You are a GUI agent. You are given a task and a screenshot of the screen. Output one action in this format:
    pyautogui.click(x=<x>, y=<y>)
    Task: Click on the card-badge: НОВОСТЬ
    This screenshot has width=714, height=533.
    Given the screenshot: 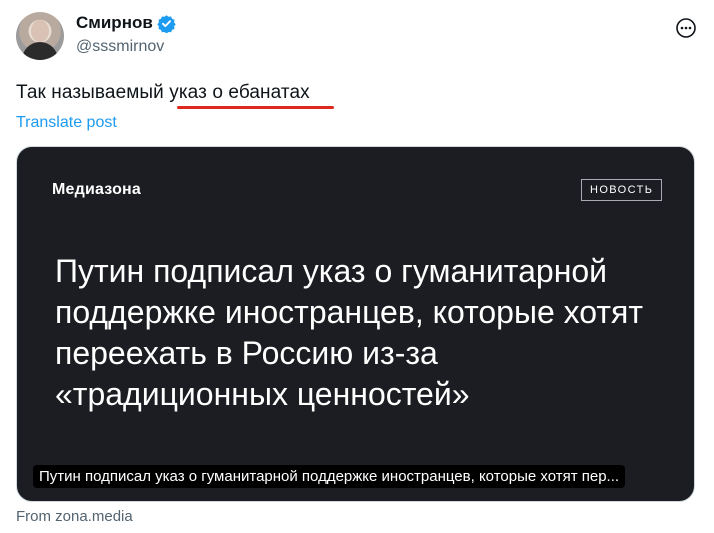 What is the action you would take?
    pyautogui.click(x=622, y=190)
    